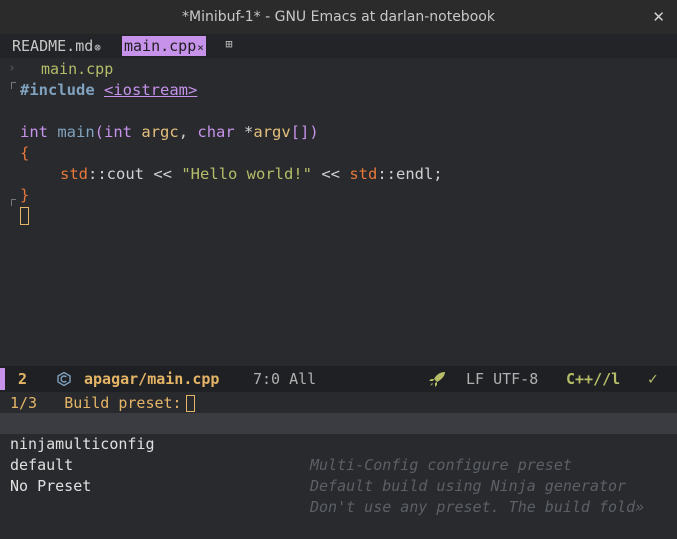  What do you see at coordinates (64, 379) in the screenshot?
I see `cpp-icon` at bounding box center [64, 379].